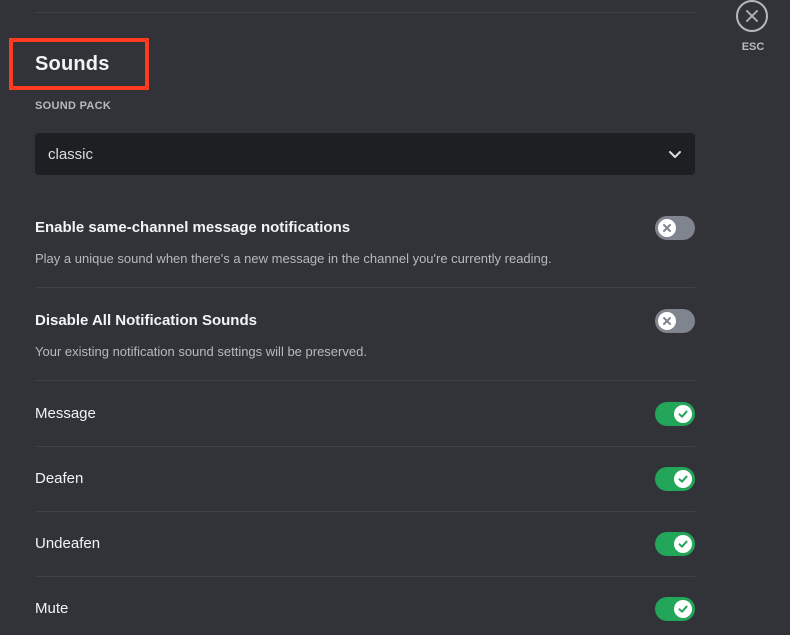  Describe the element at coordinates (146, 320) in the screenshot. I see `setting-title: Disable All Notification Sounds` at that location.